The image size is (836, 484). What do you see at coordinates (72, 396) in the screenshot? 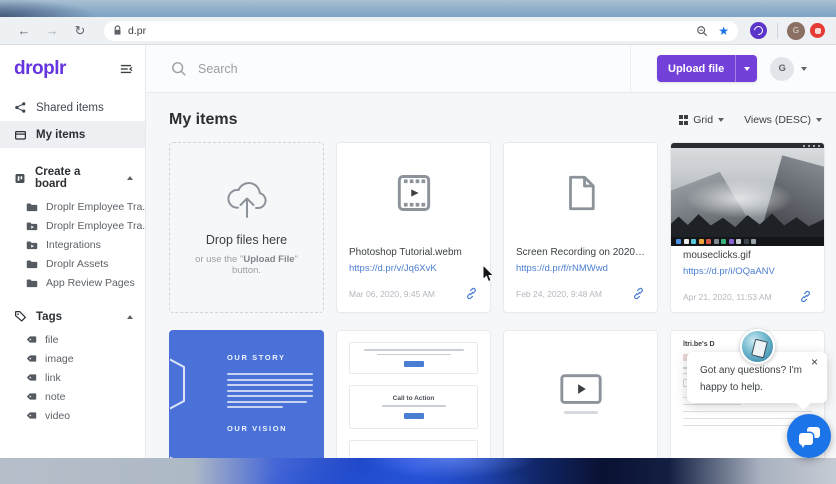
I see `tag-item: note` at bounding box center [72, 396].